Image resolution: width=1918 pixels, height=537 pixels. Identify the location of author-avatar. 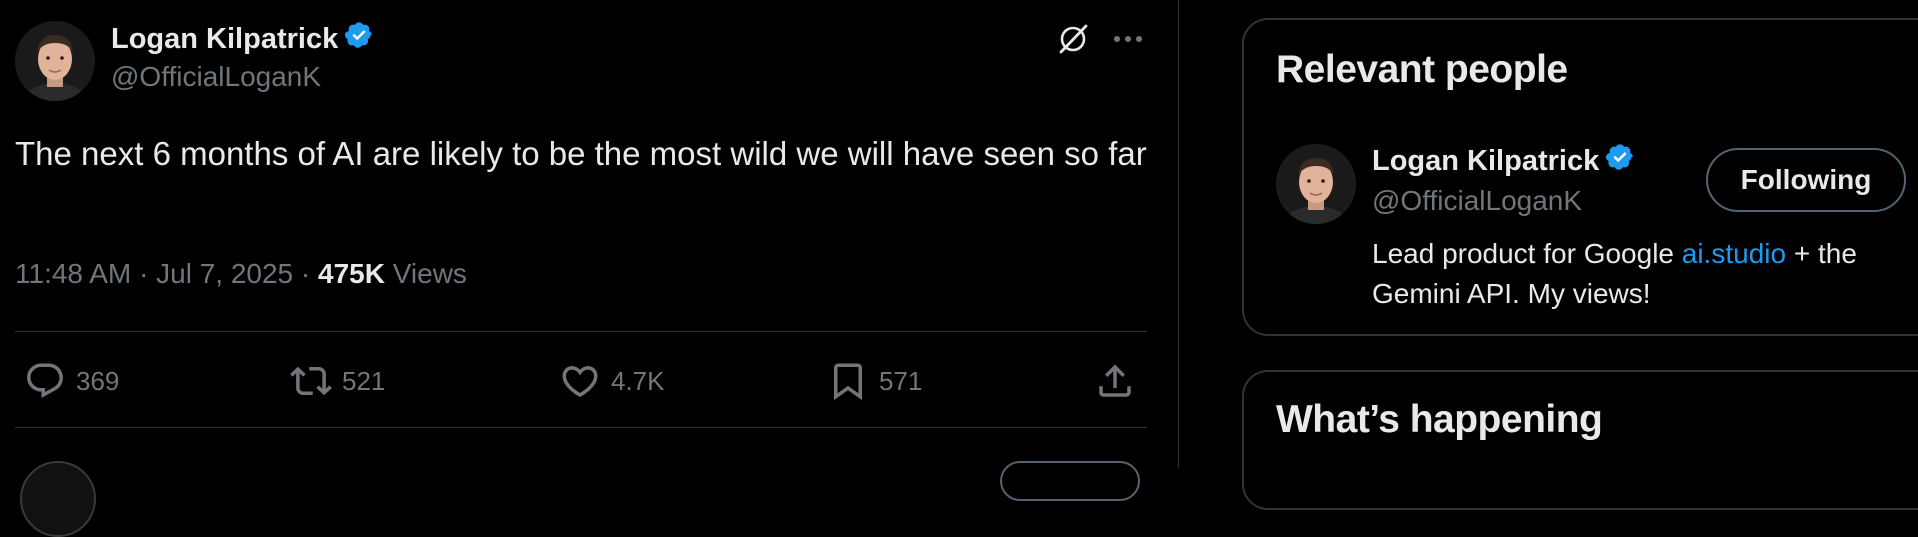
(55, 61).